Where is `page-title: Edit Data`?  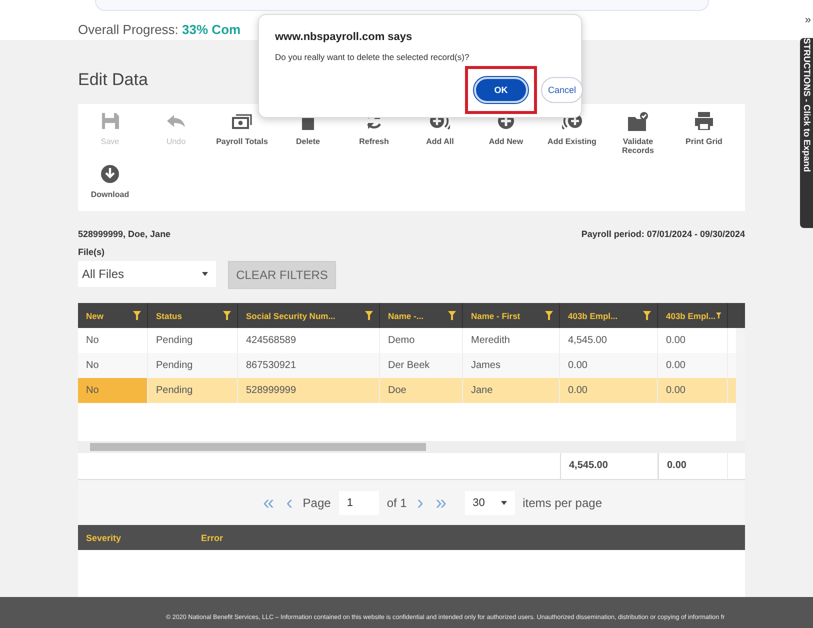 page-title: Edit Data is located at coordinates (113, 80).